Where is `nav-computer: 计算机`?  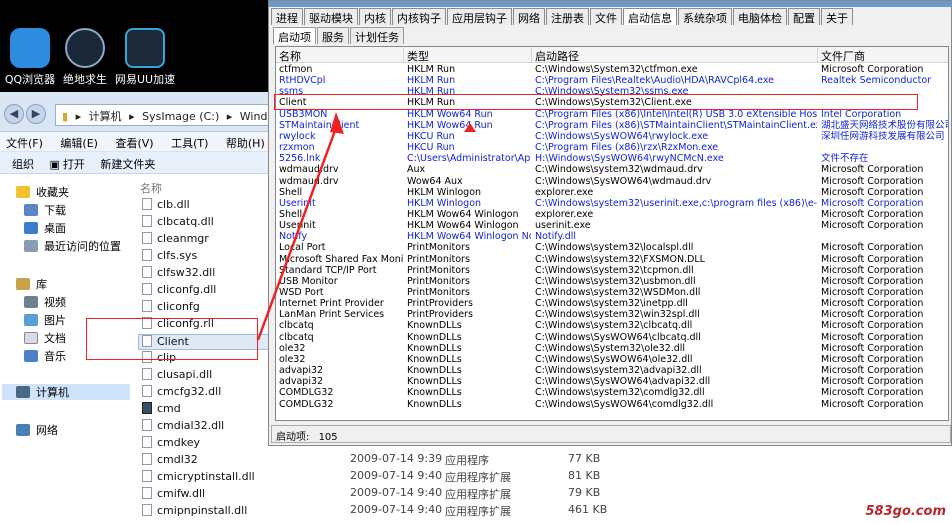 nav-computer: 计算机 is located at coordinates (66, 392).